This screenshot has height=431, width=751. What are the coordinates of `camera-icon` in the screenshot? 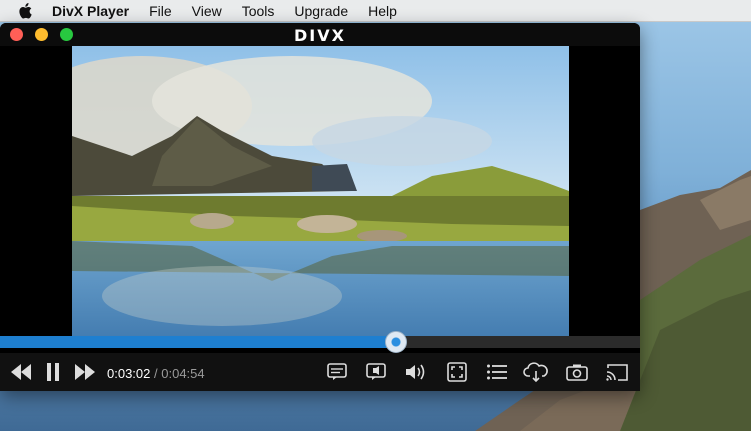 It's located at (577, 372).